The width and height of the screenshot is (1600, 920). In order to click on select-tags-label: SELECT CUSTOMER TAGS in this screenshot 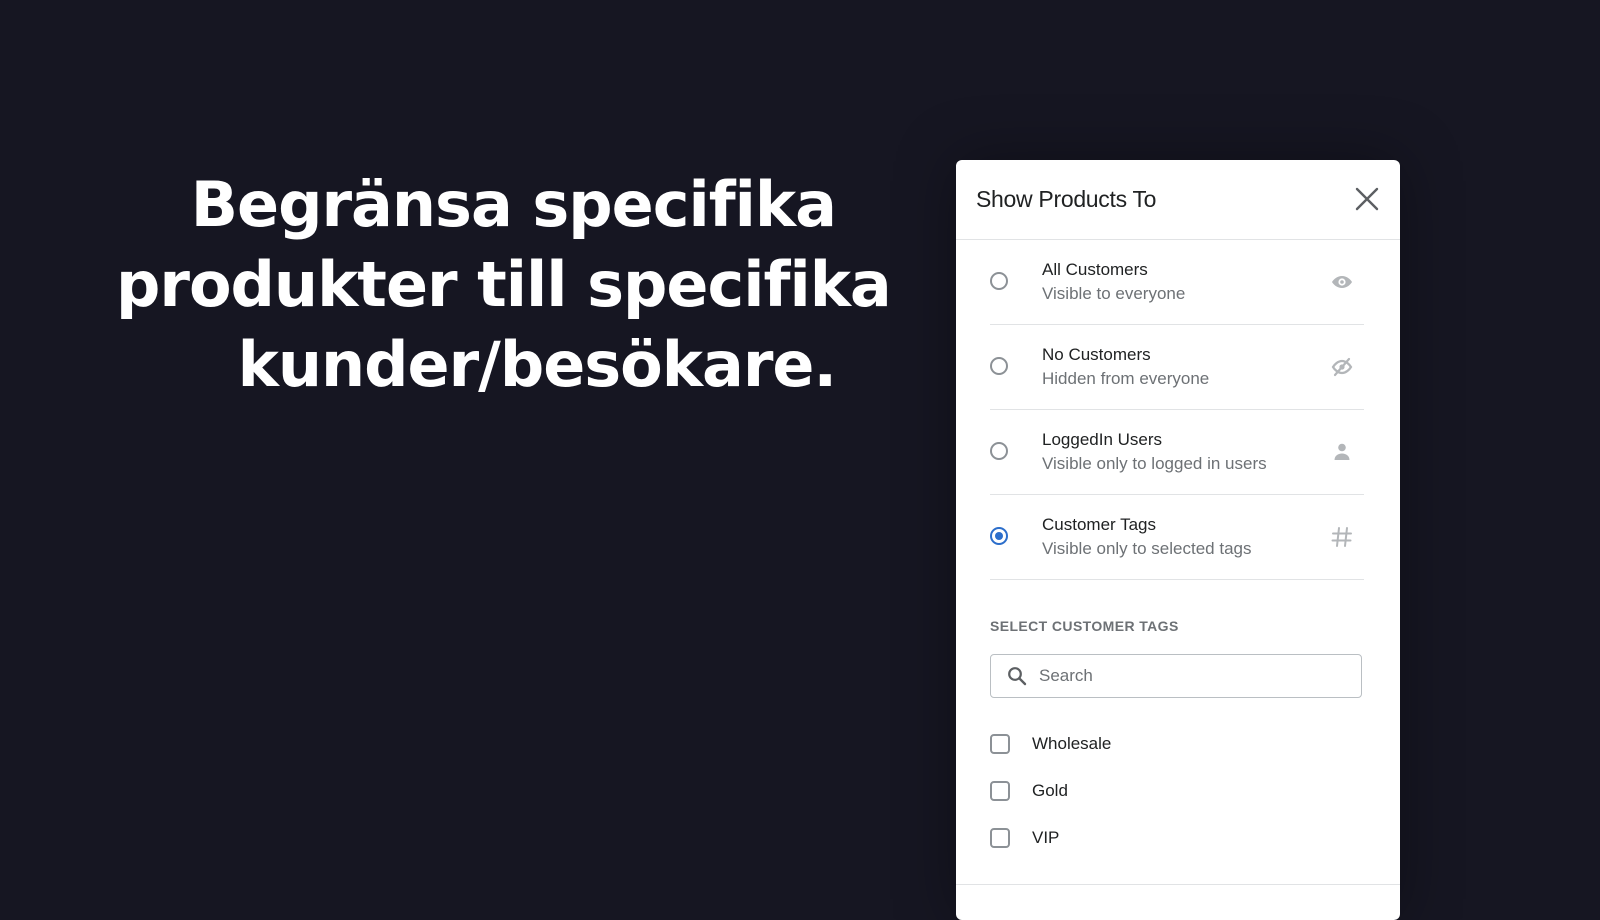, I will do `click(1084, 626)`.